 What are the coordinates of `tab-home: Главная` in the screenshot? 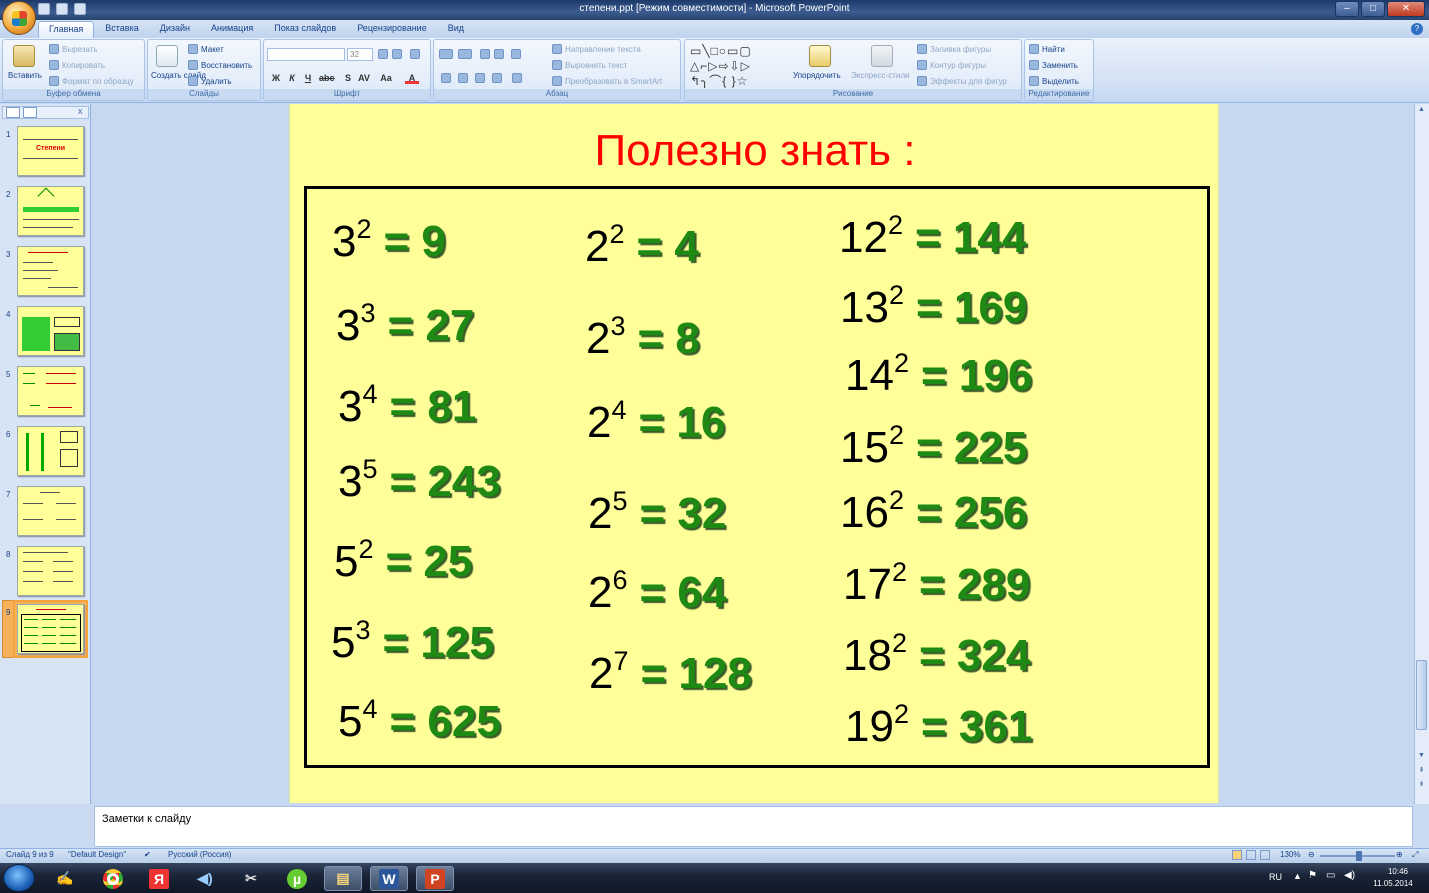 It's located at (66, 29).